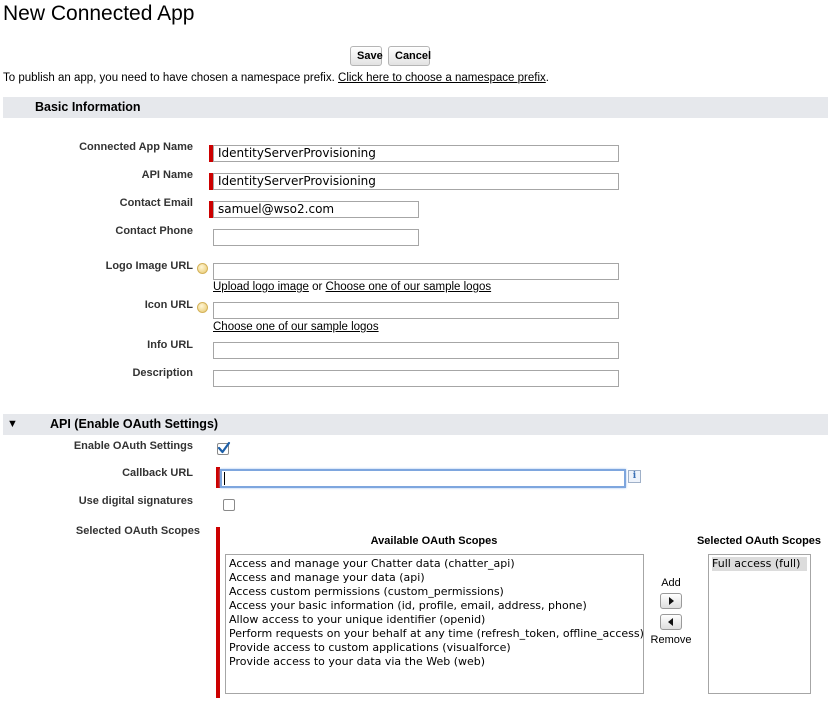  I want to click on icon-sample-logos-link: Choose one of our sample logos, so click(296, 327).